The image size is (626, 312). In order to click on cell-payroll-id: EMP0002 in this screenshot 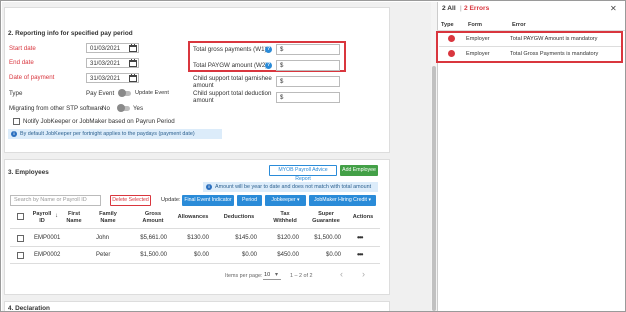, I will do `click(47, 255)`.